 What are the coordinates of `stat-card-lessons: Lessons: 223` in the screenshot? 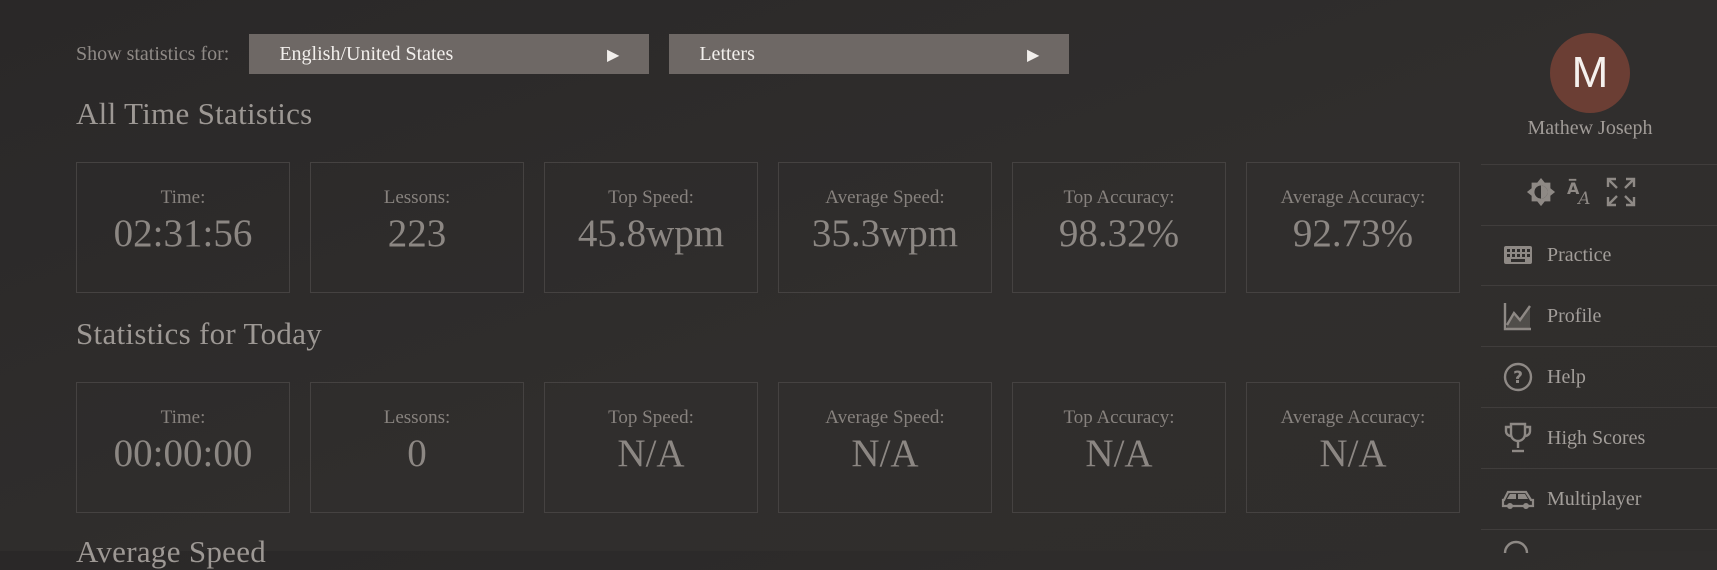 It's located at (417, 227).